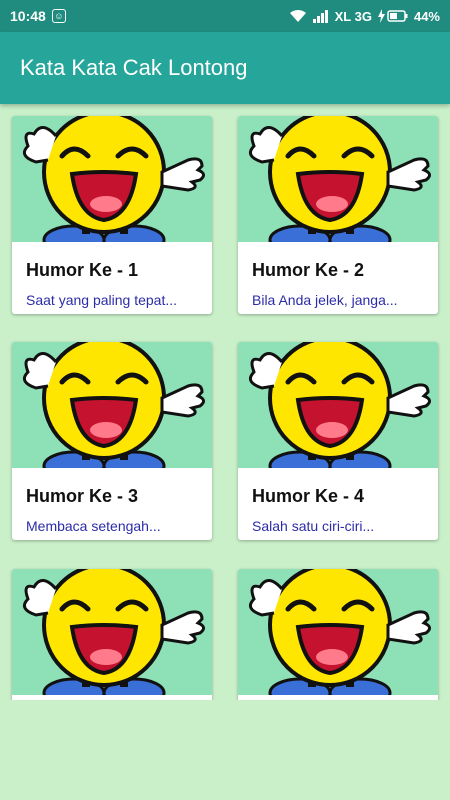 This screenshot has width=450, height=800. Describe the element at coordinates (82, 496) in the screenshot. I see `card-title: Humor Ke - 3` at that location.